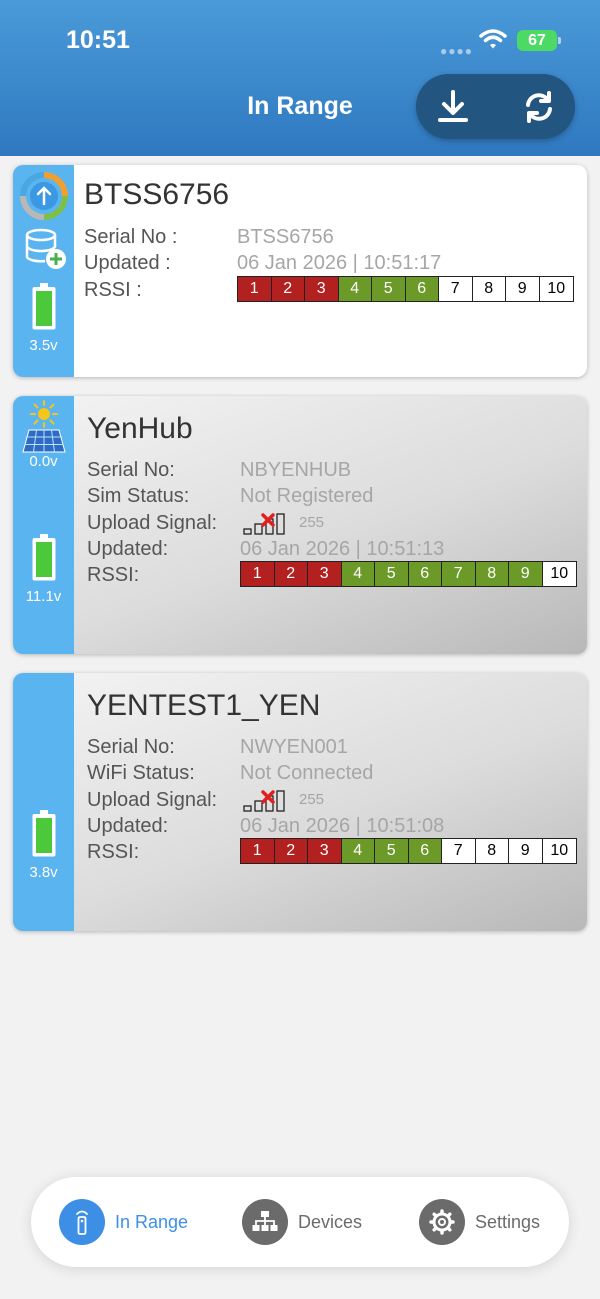  I want to click on tab-devices: Devices, so click(302, 1222).